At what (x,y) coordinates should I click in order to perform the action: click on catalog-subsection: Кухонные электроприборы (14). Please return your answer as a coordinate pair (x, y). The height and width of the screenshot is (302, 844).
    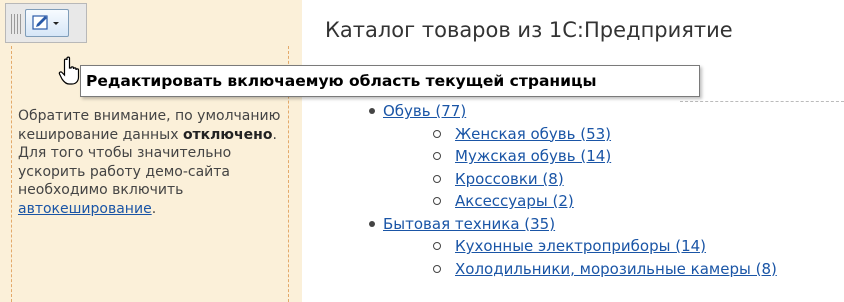
    Looking at the image, I should click on (604, 246).